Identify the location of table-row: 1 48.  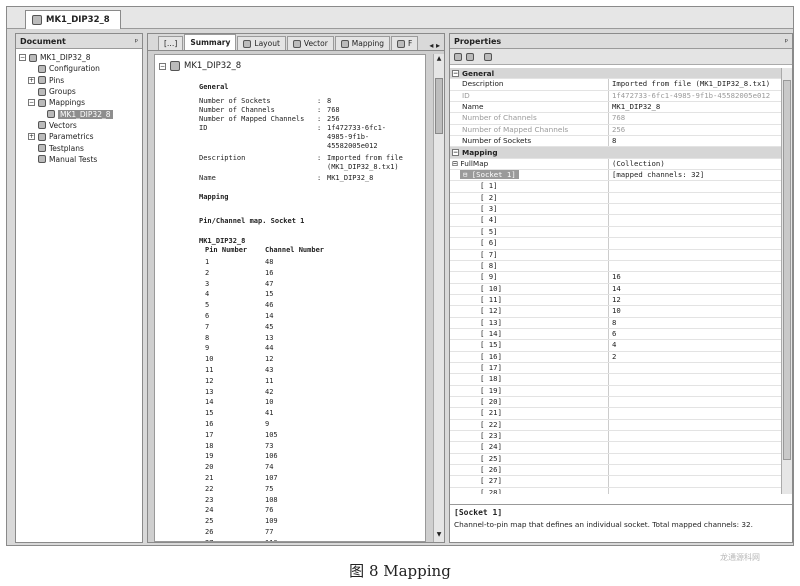
(239, 262).